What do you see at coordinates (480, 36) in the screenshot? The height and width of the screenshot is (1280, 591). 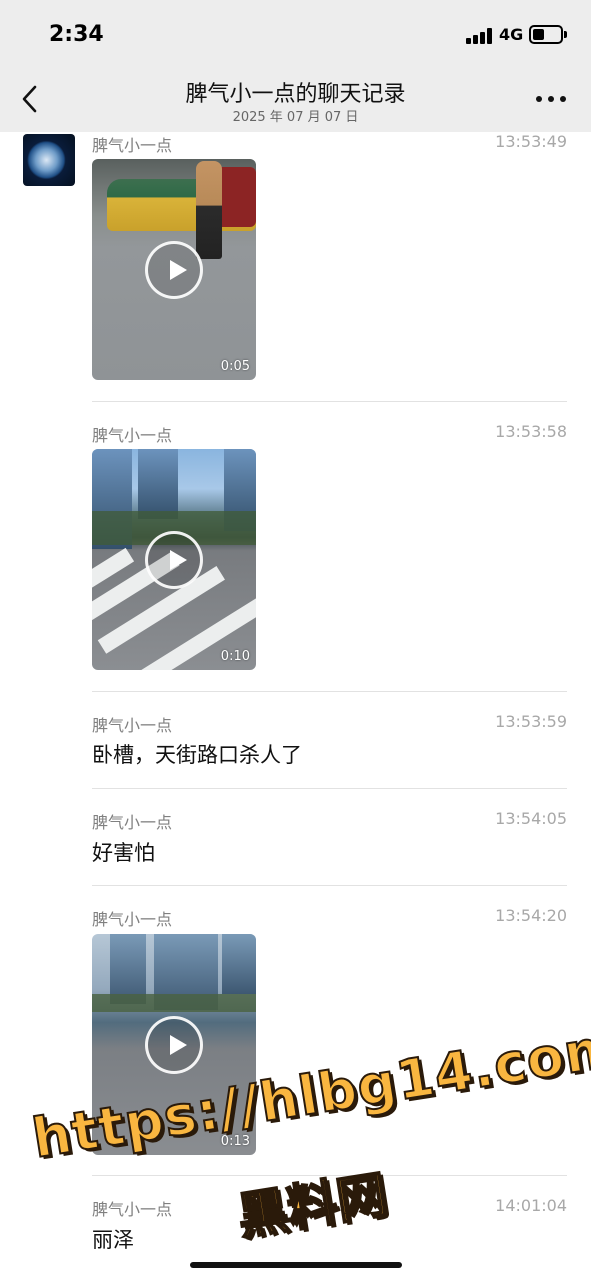 I see `cellular-signal-icon` at bounding box center [480, 36].